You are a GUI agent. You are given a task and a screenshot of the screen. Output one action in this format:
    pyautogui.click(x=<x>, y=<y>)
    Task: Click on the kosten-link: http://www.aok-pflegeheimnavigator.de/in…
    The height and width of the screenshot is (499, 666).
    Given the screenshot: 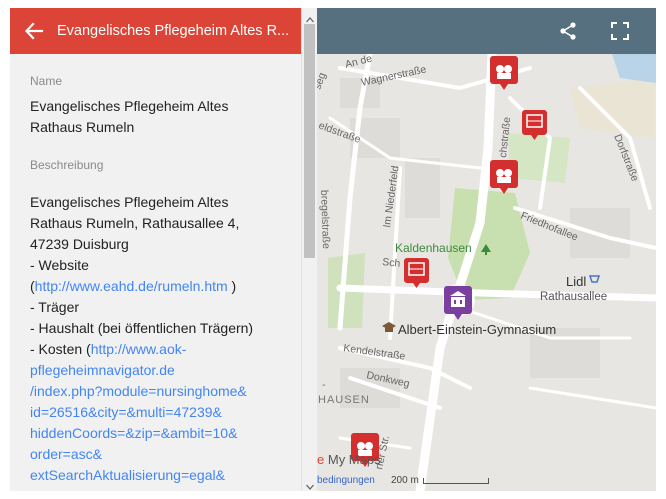 What is the action you would take?
    pyautogui.click(x=155, y=413)
    